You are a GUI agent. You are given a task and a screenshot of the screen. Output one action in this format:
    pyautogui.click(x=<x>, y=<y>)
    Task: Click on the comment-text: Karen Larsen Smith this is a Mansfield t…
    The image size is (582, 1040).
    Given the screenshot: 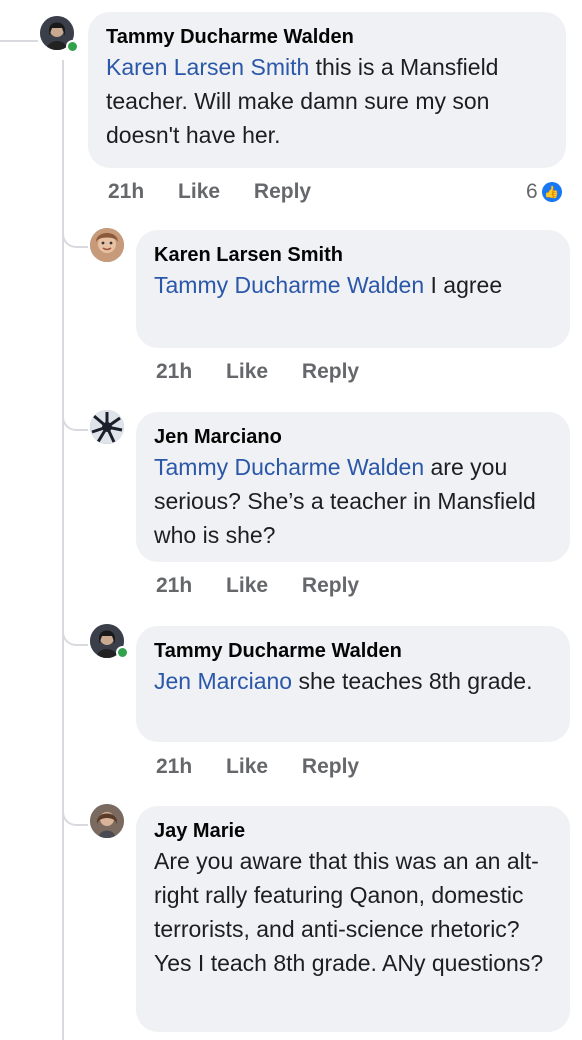 What is the action you would take?
    pyautogui.click(x=302, y=101)
    